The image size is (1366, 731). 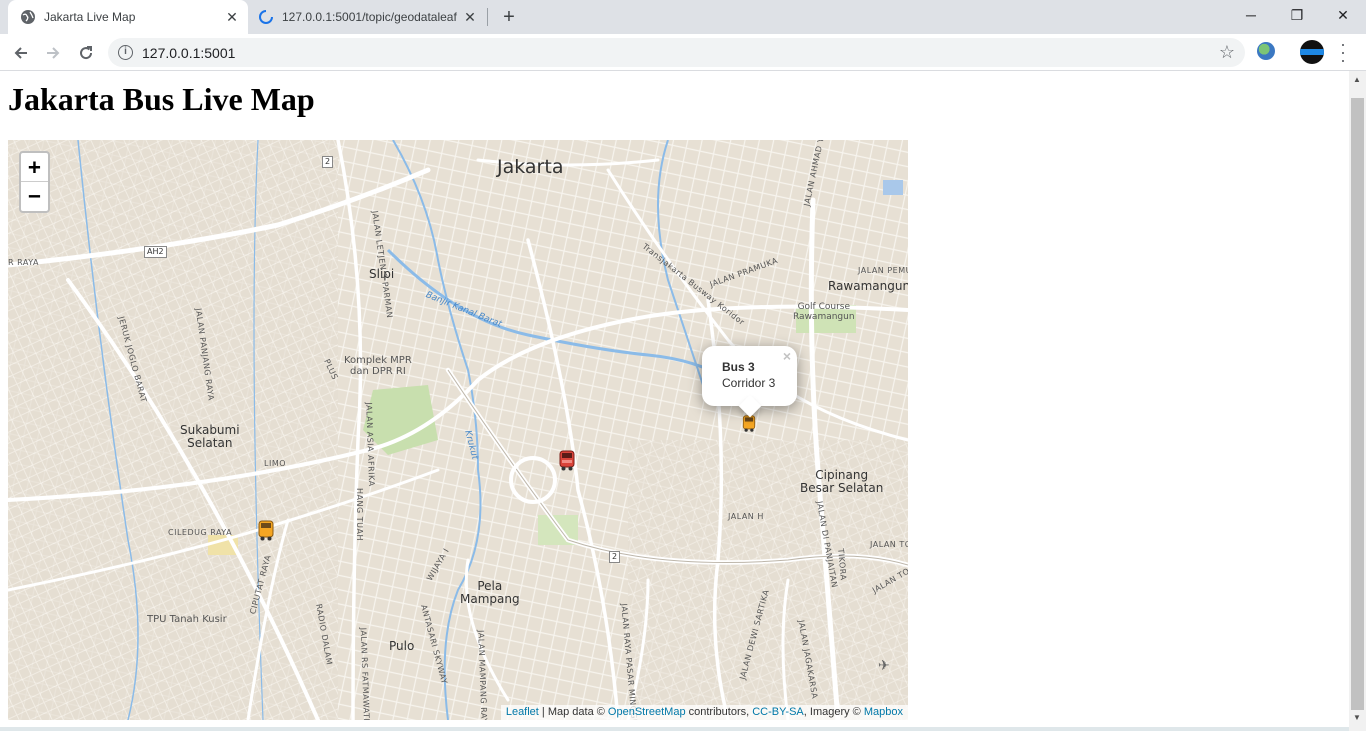 I want to click on zoom-control: + −, so click(x=34, y=182).